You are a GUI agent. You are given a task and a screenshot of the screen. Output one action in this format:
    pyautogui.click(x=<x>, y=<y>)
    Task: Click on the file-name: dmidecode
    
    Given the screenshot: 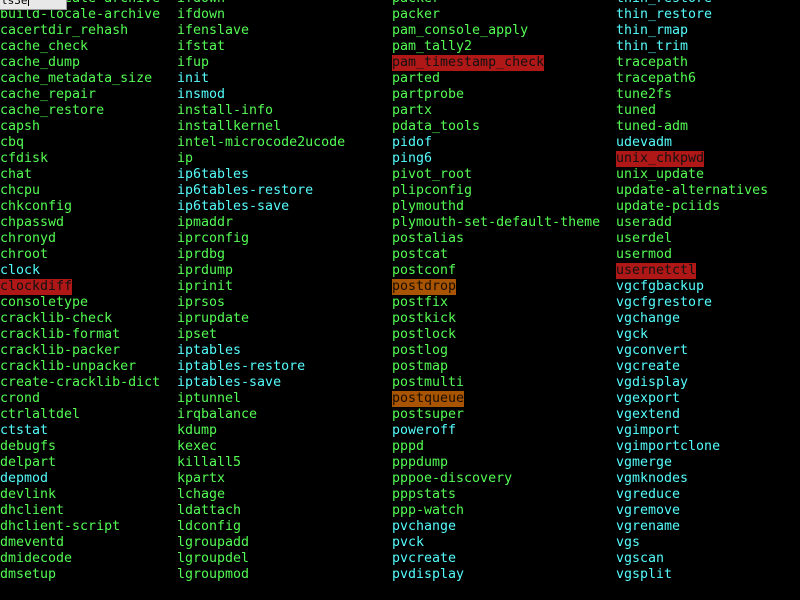 What is the action you would take?
    pyautogui.click(x=36, y=558)
    